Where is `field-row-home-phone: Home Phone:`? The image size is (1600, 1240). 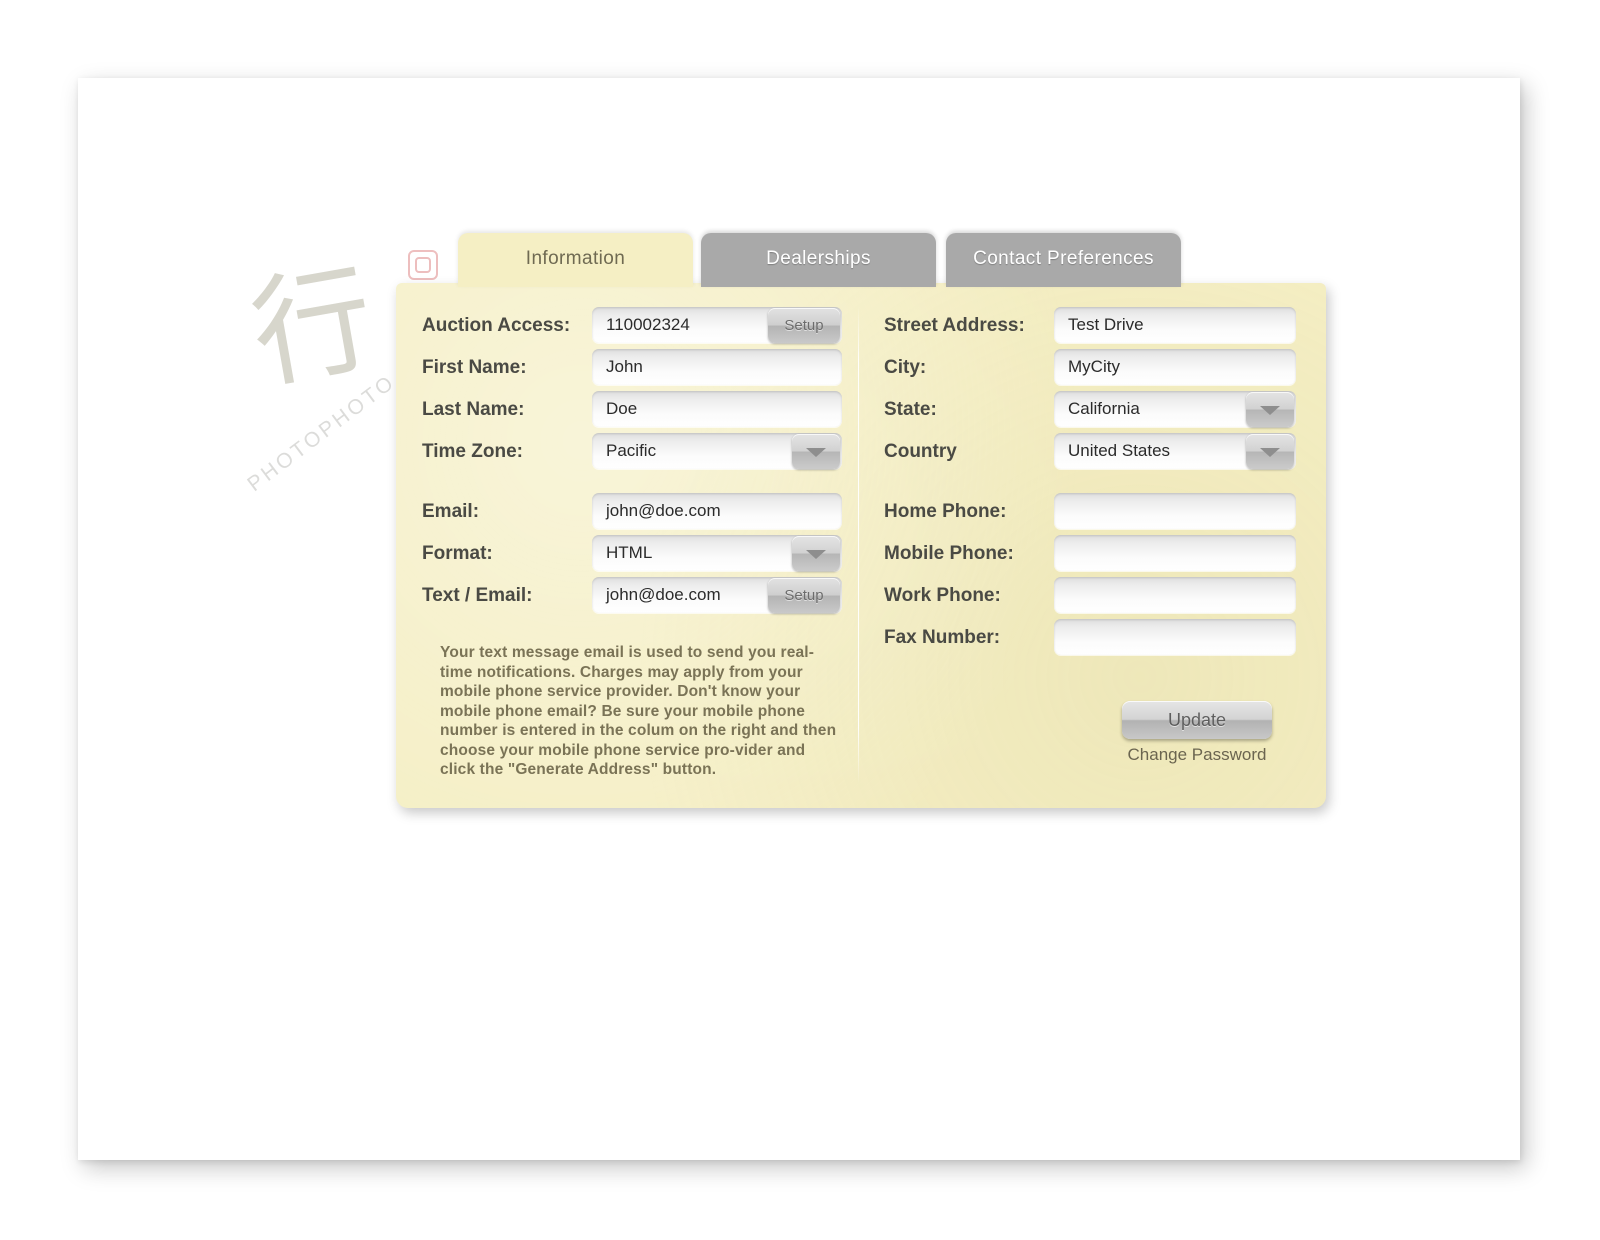
field-row-home-phone: Home Phone: is located at coordinates (1094, 512).